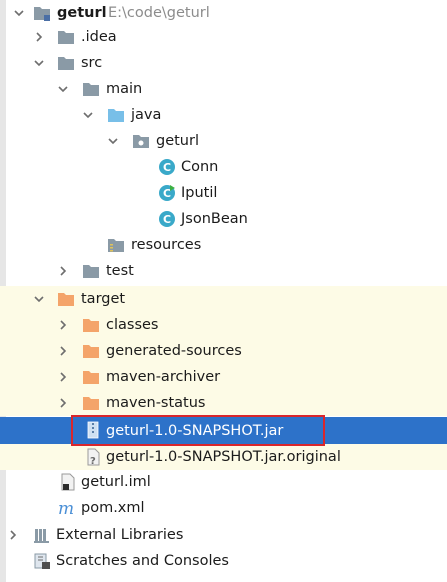 The height and width of the screenshot is (582, 447). Describe the element at coordinates (223, 508) in the screenshot. I see `tree-row-pom: m pom.xml` at that location.